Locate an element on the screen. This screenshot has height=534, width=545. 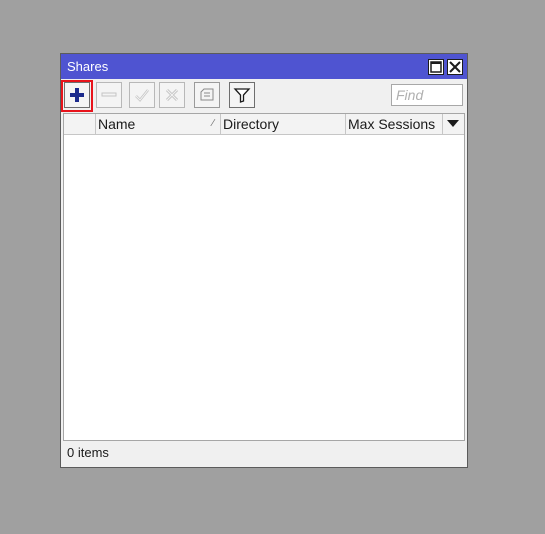
enable-button is located at coordinates (142, 95).